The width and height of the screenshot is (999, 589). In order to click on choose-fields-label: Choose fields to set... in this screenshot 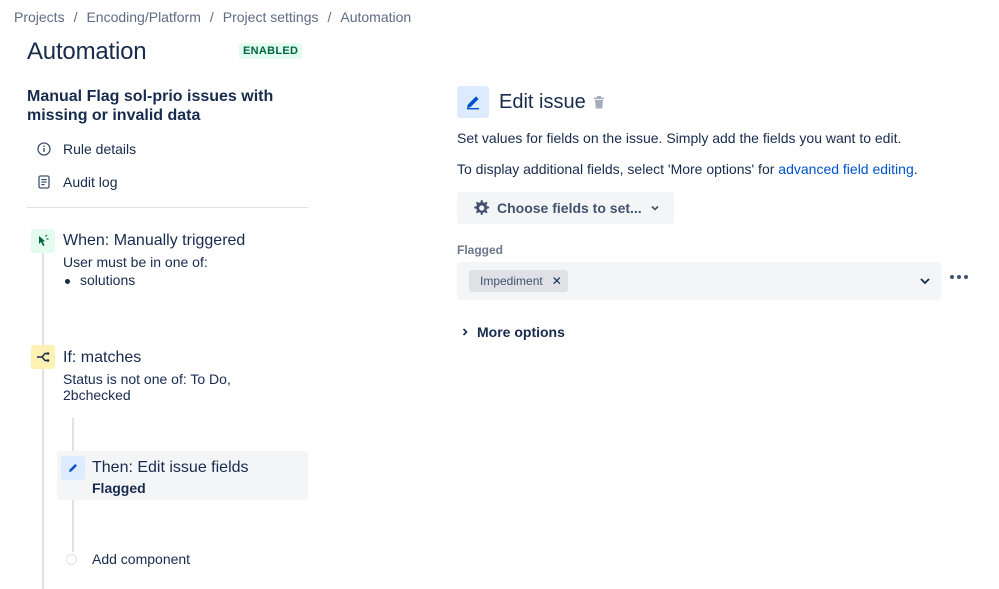, I will do `click(569, 208)`.